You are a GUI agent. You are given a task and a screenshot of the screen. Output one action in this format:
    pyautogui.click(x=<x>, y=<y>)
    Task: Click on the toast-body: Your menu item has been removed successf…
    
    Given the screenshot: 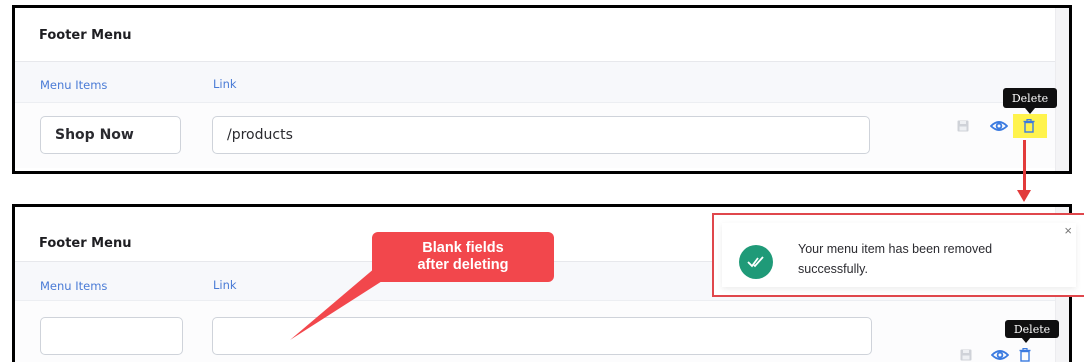 What is the action you would take?
    pyautogui.click(x=899, y=255)
    